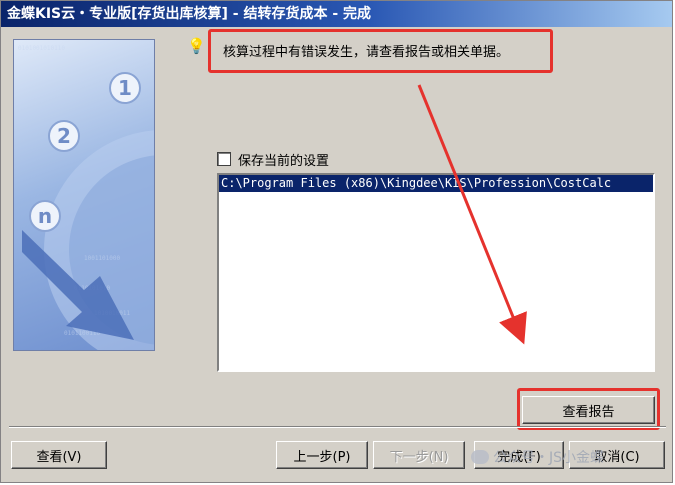 The width and height of the screenshot is (675, 485). What do you see at coordinates (419, 455) in the screenshot?
I see `next-step-button: 下一步(N)` at bounding box center [419, 455].